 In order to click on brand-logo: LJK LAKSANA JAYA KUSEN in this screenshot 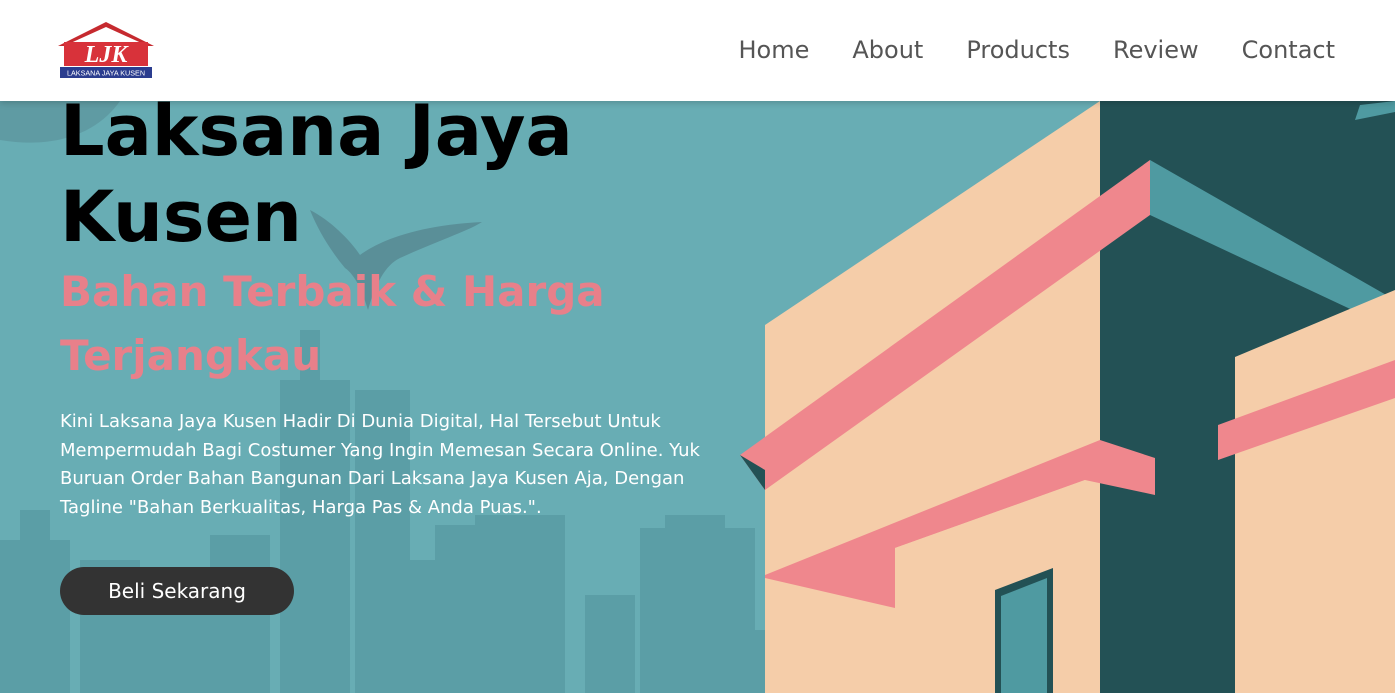, I will do `click(106, 50)`.